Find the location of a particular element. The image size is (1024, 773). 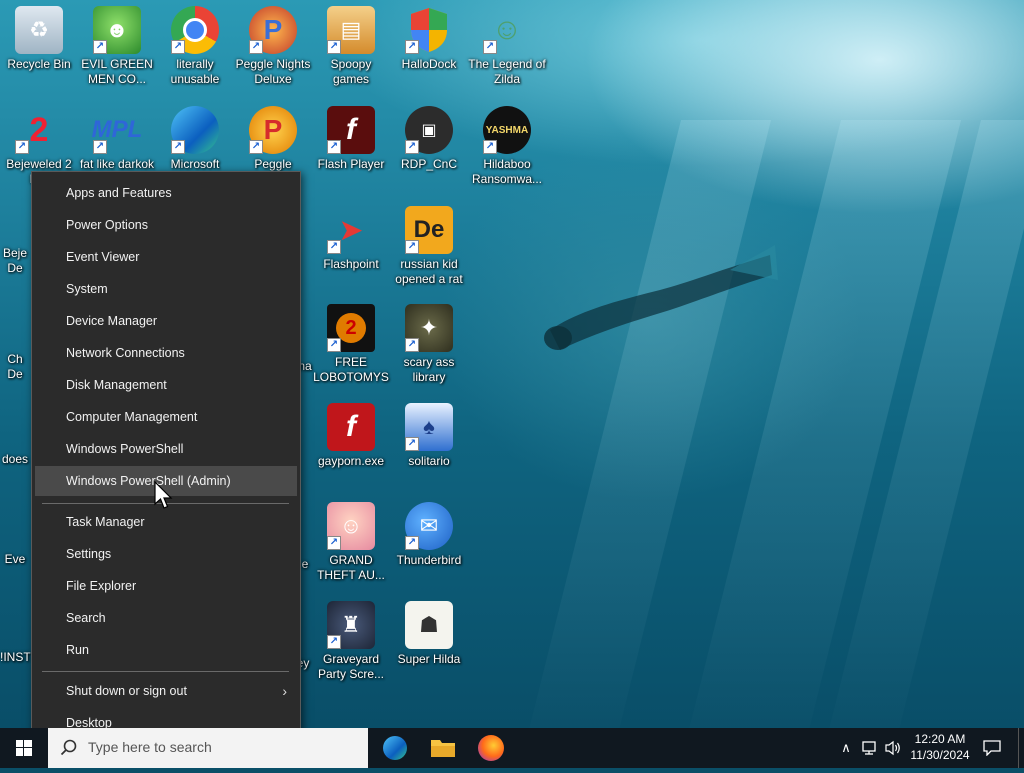

desktop-icon-flashpoint: ➤ ↗ Flashpoint is located at coordinates (351, 239).